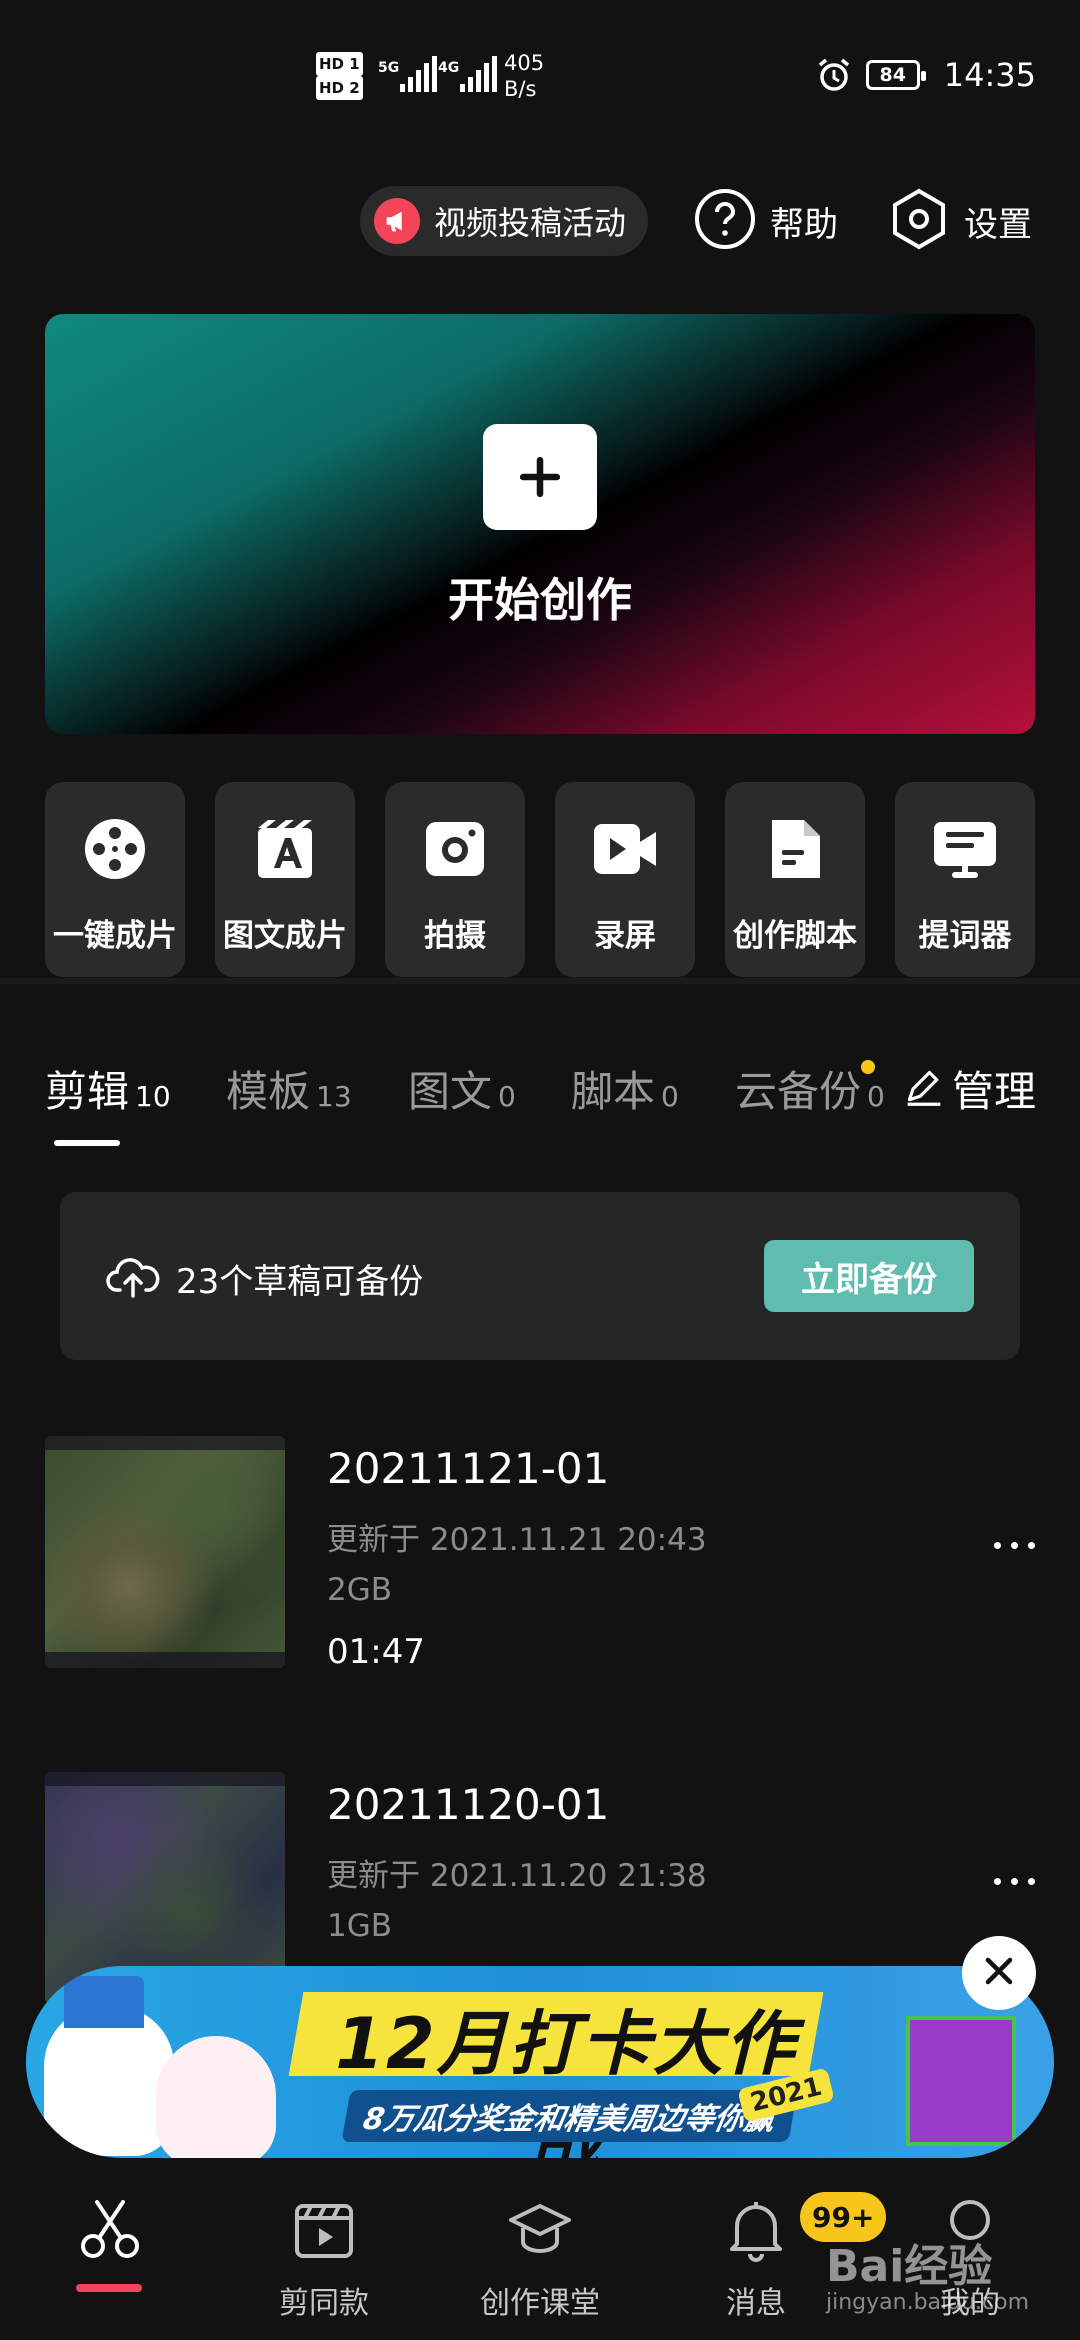 The image size is (1080, 2340). I want to click on hd-badge-2: HD 2, so click(339, 88).